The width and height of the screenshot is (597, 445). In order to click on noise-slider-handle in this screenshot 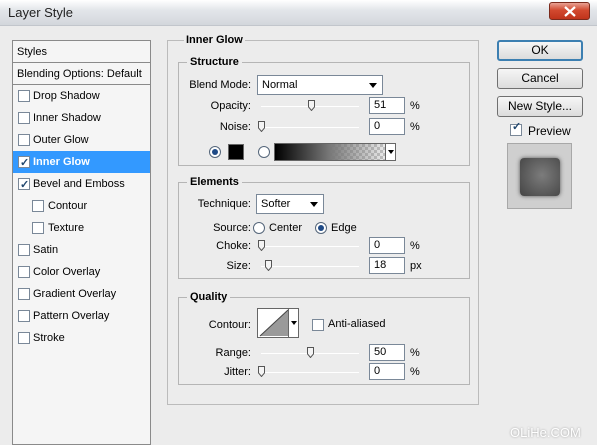, I will do `click(261, 126)`.